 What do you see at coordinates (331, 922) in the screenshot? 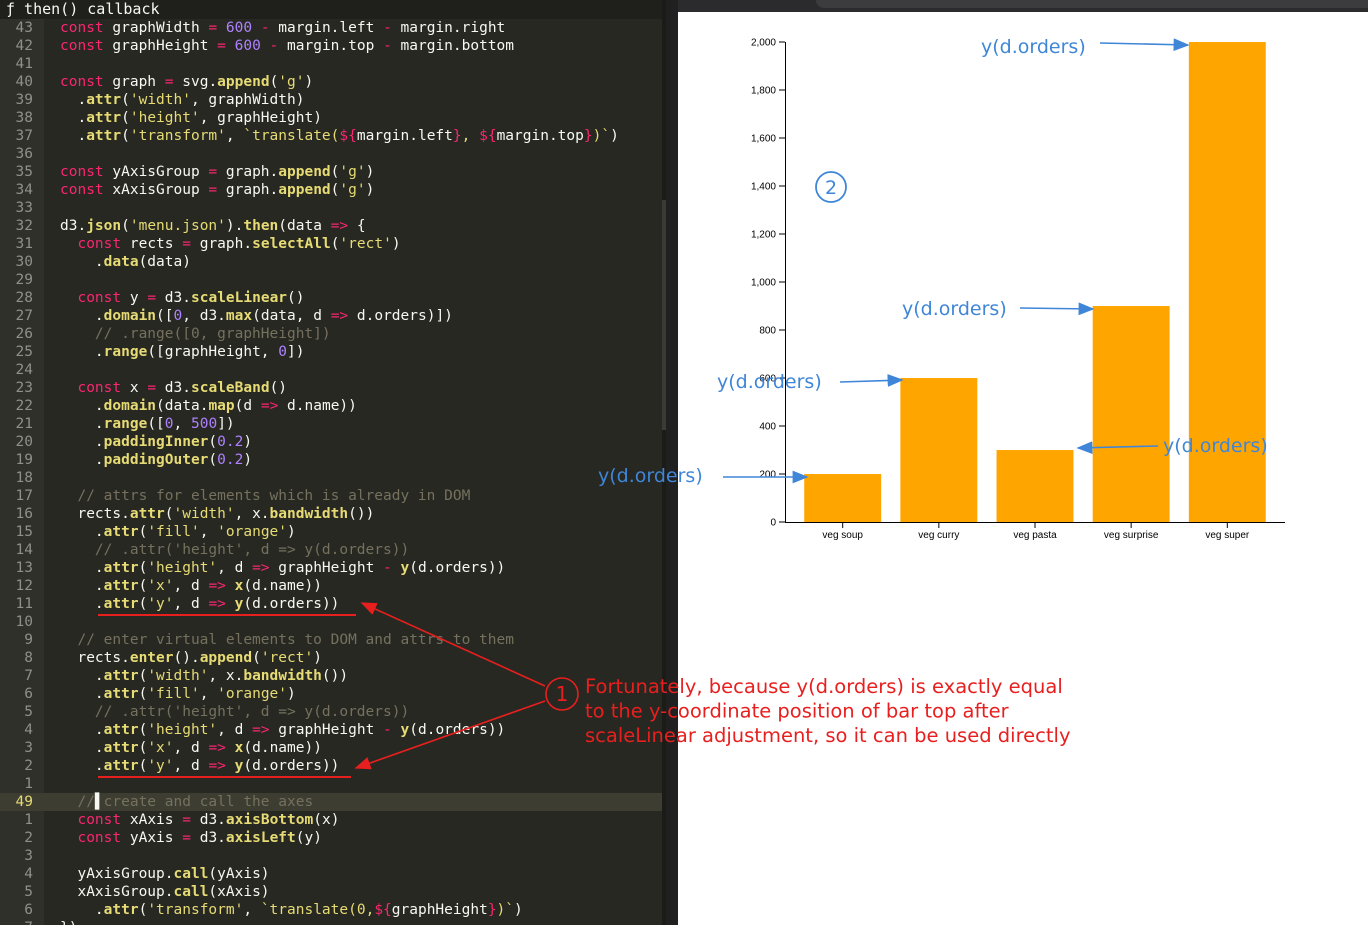
I see `code-line: 7})` at bounding box center [331, 922].